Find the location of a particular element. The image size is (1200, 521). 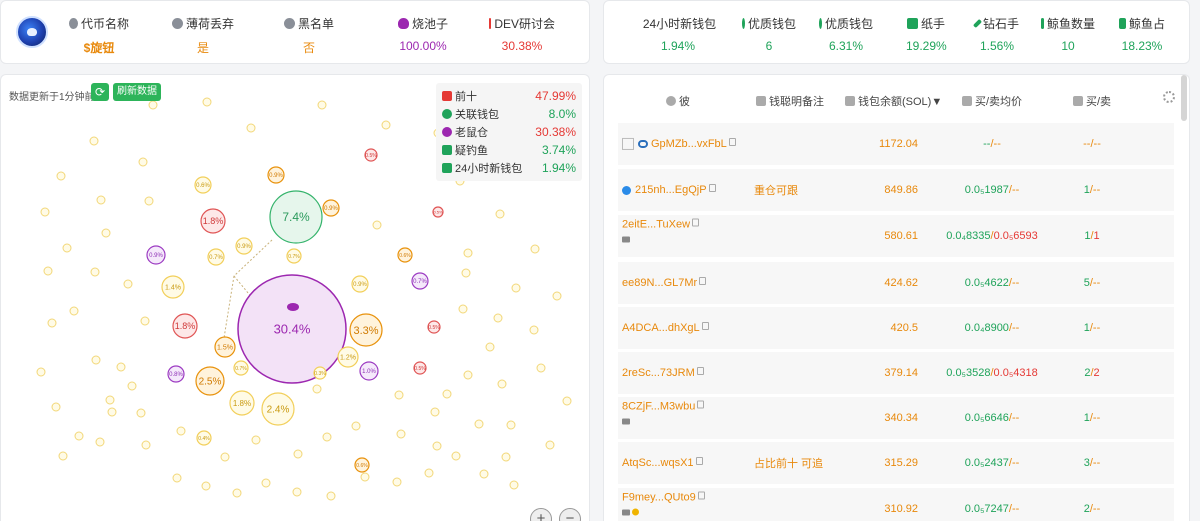

wallet-address-cell: ee89N...GL7Mr is located at coordinates (664, 283).